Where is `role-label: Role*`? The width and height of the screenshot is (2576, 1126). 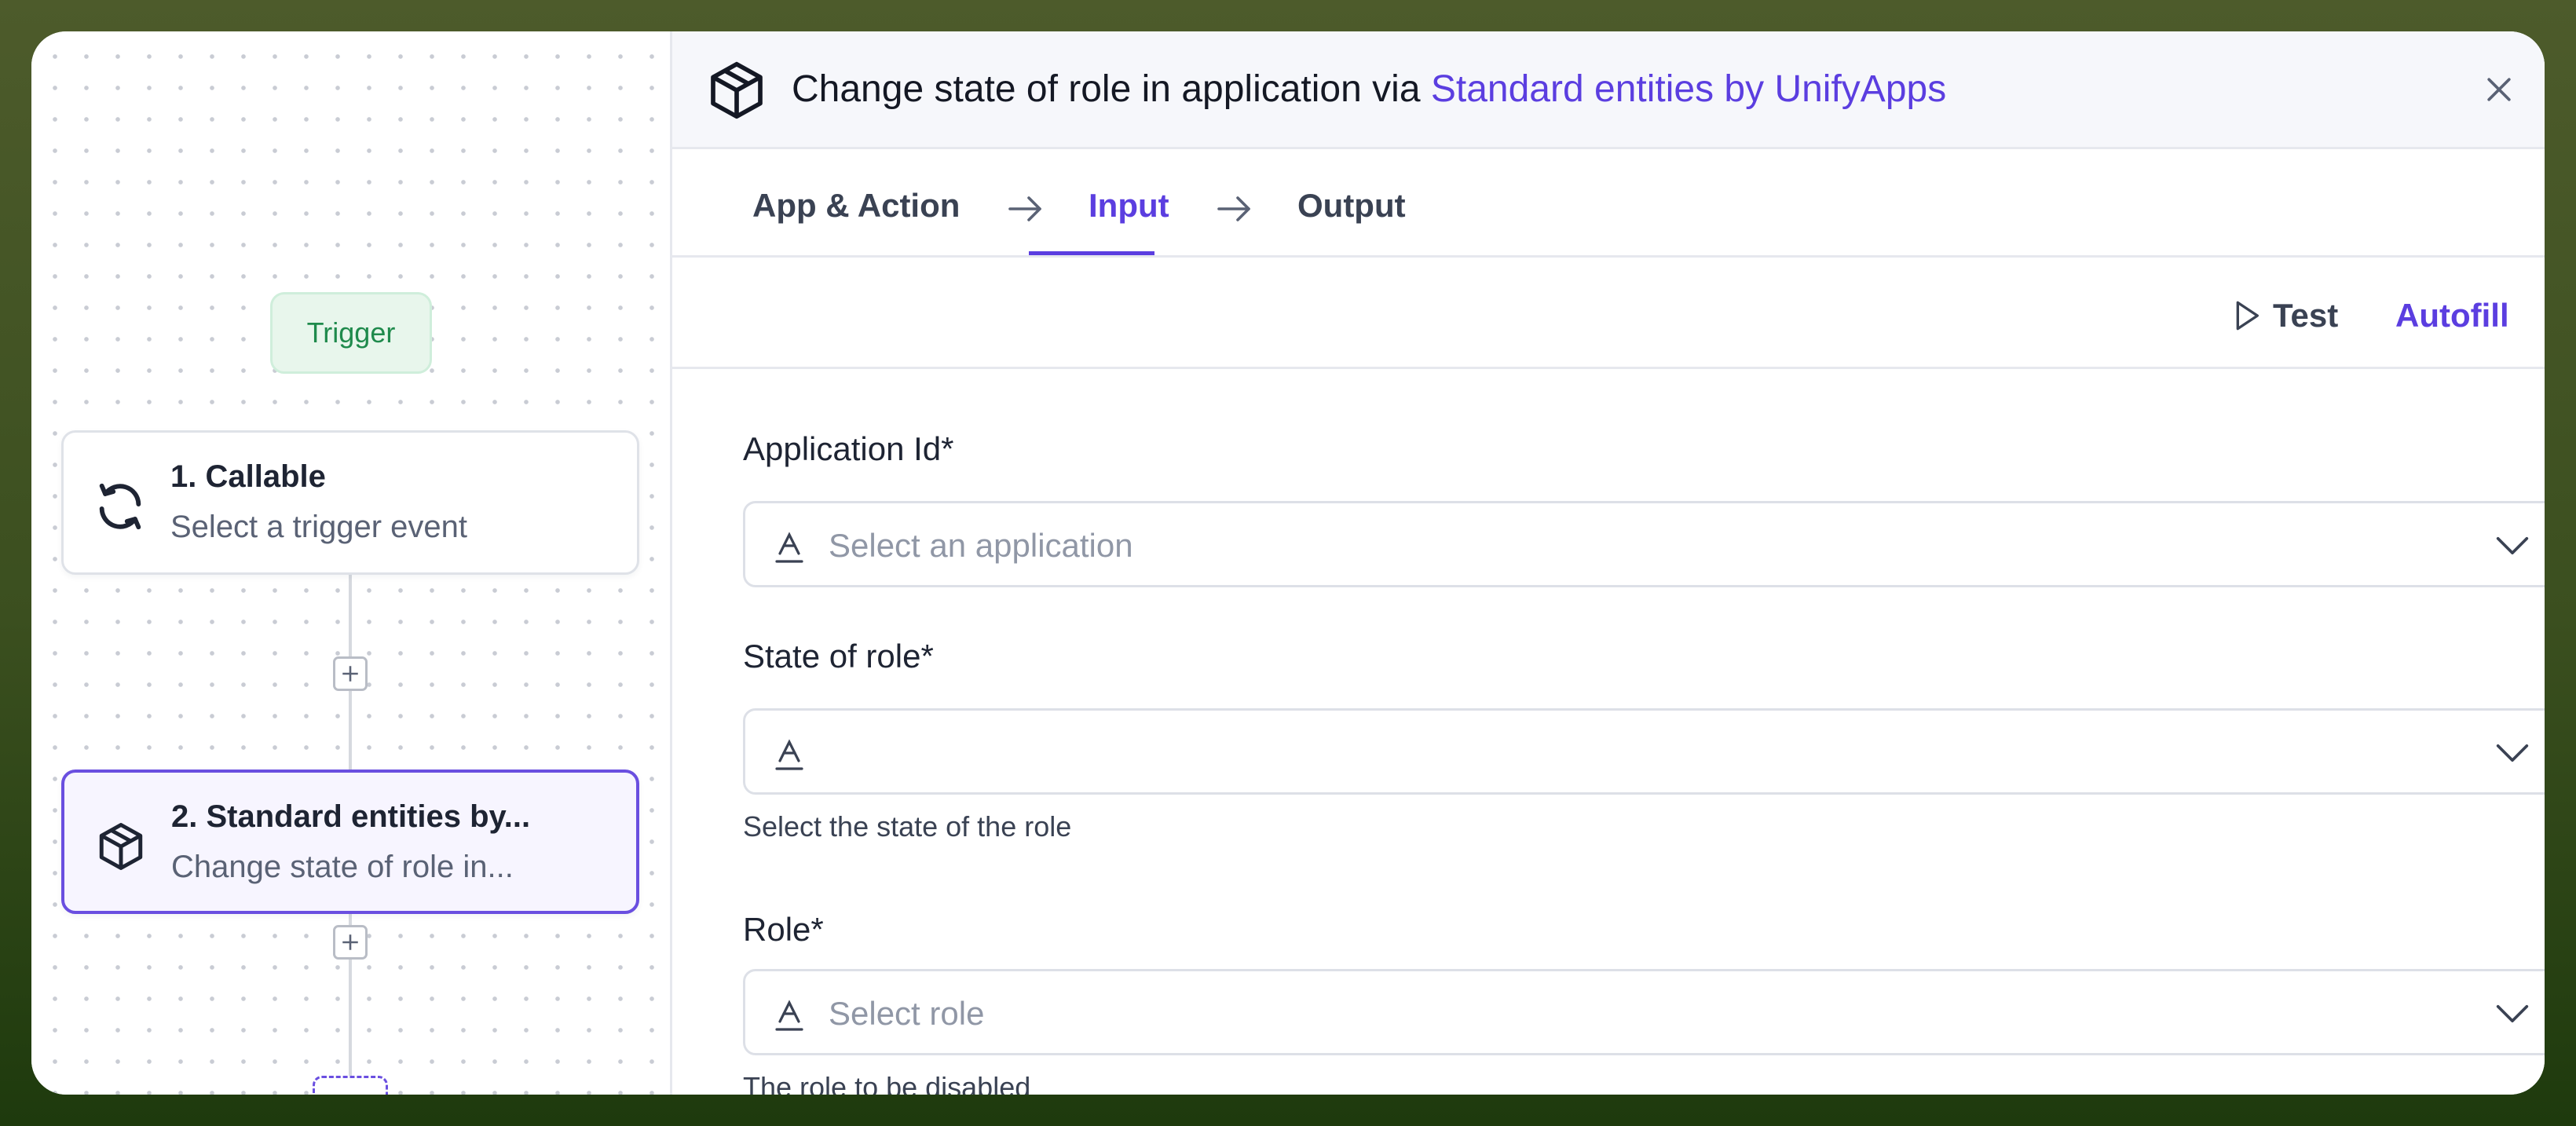
role-label: Role* is located at coordinates (784, 930).